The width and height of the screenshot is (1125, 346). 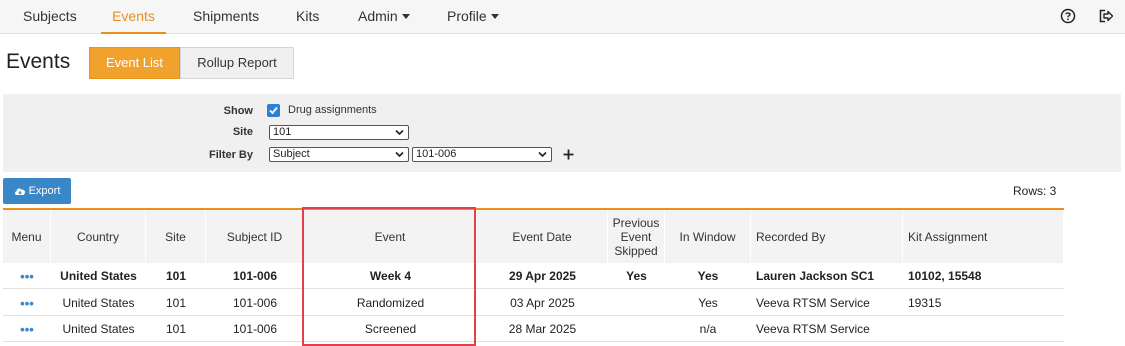 What do you see at coordinates (133, 21) in the screenshot?
I see `nav-events: Events` at bounding box center [133, 21].